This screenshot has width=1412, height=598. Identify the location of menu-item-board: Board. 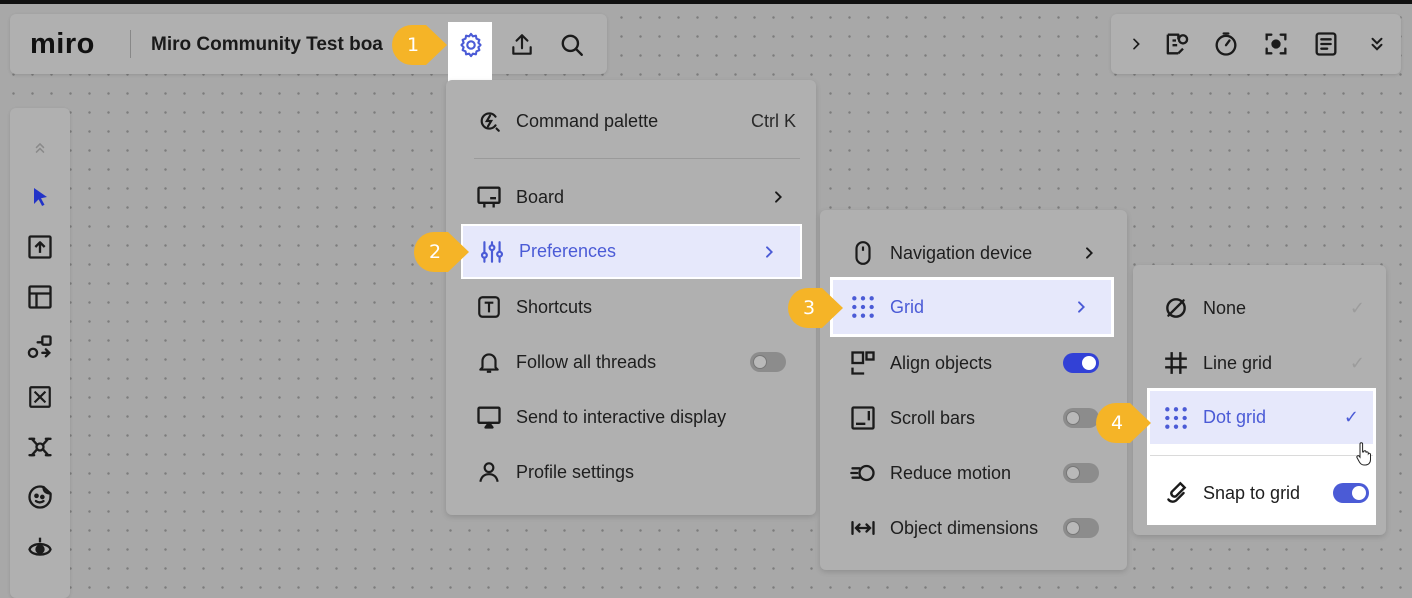
(630, 197).